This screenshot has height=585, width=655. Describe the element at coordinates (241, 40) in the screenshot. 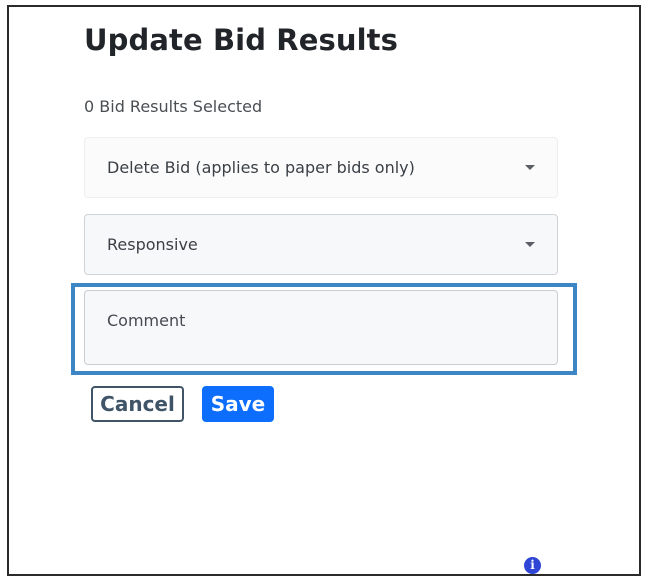

I see `dialog-title: Update Bid Results` at that location.